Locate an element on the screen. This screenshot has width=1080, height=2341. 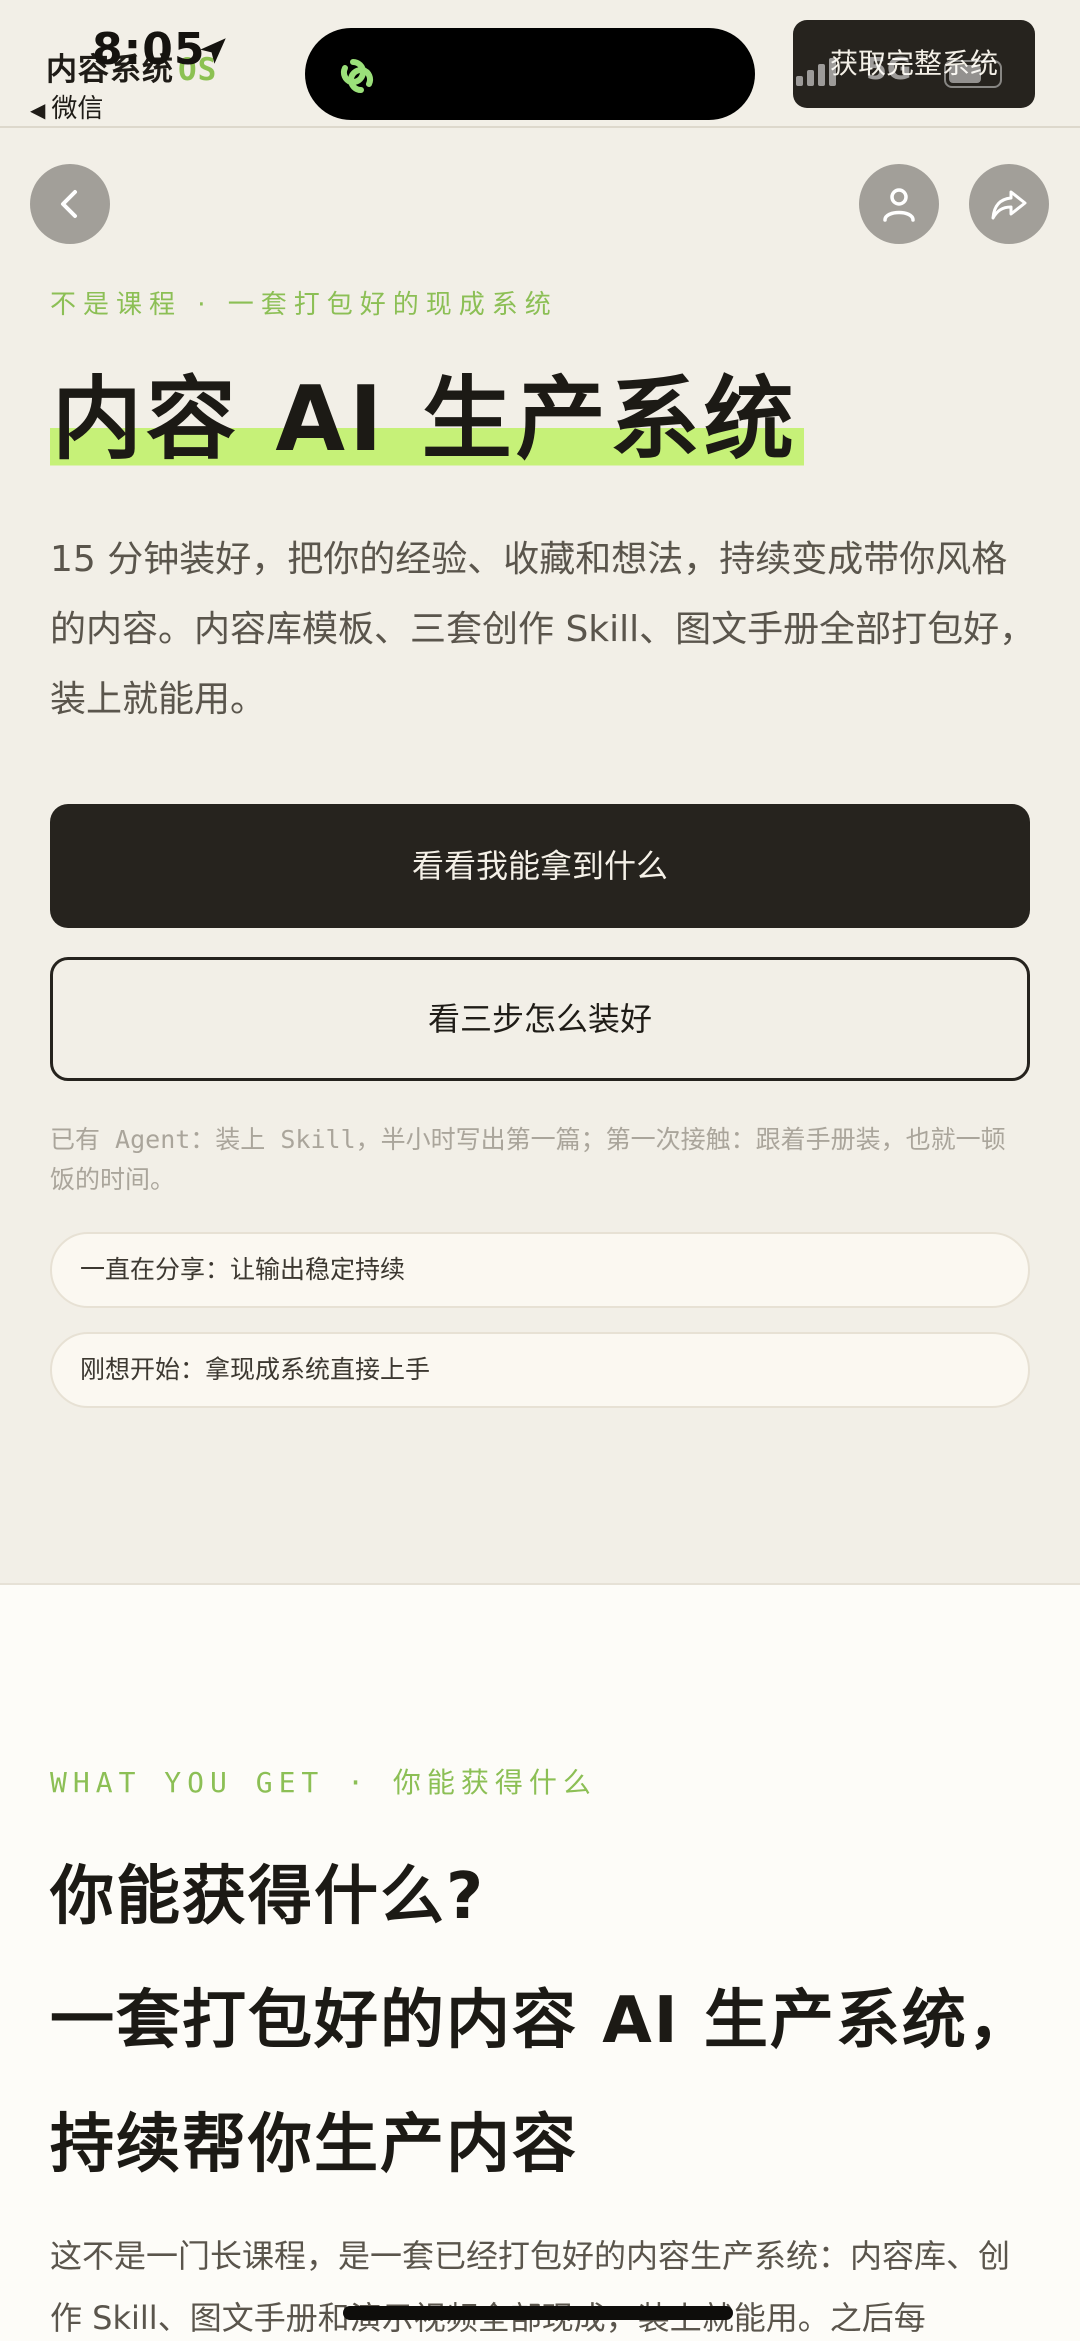
share-button is located at coordinates (1009, 204).